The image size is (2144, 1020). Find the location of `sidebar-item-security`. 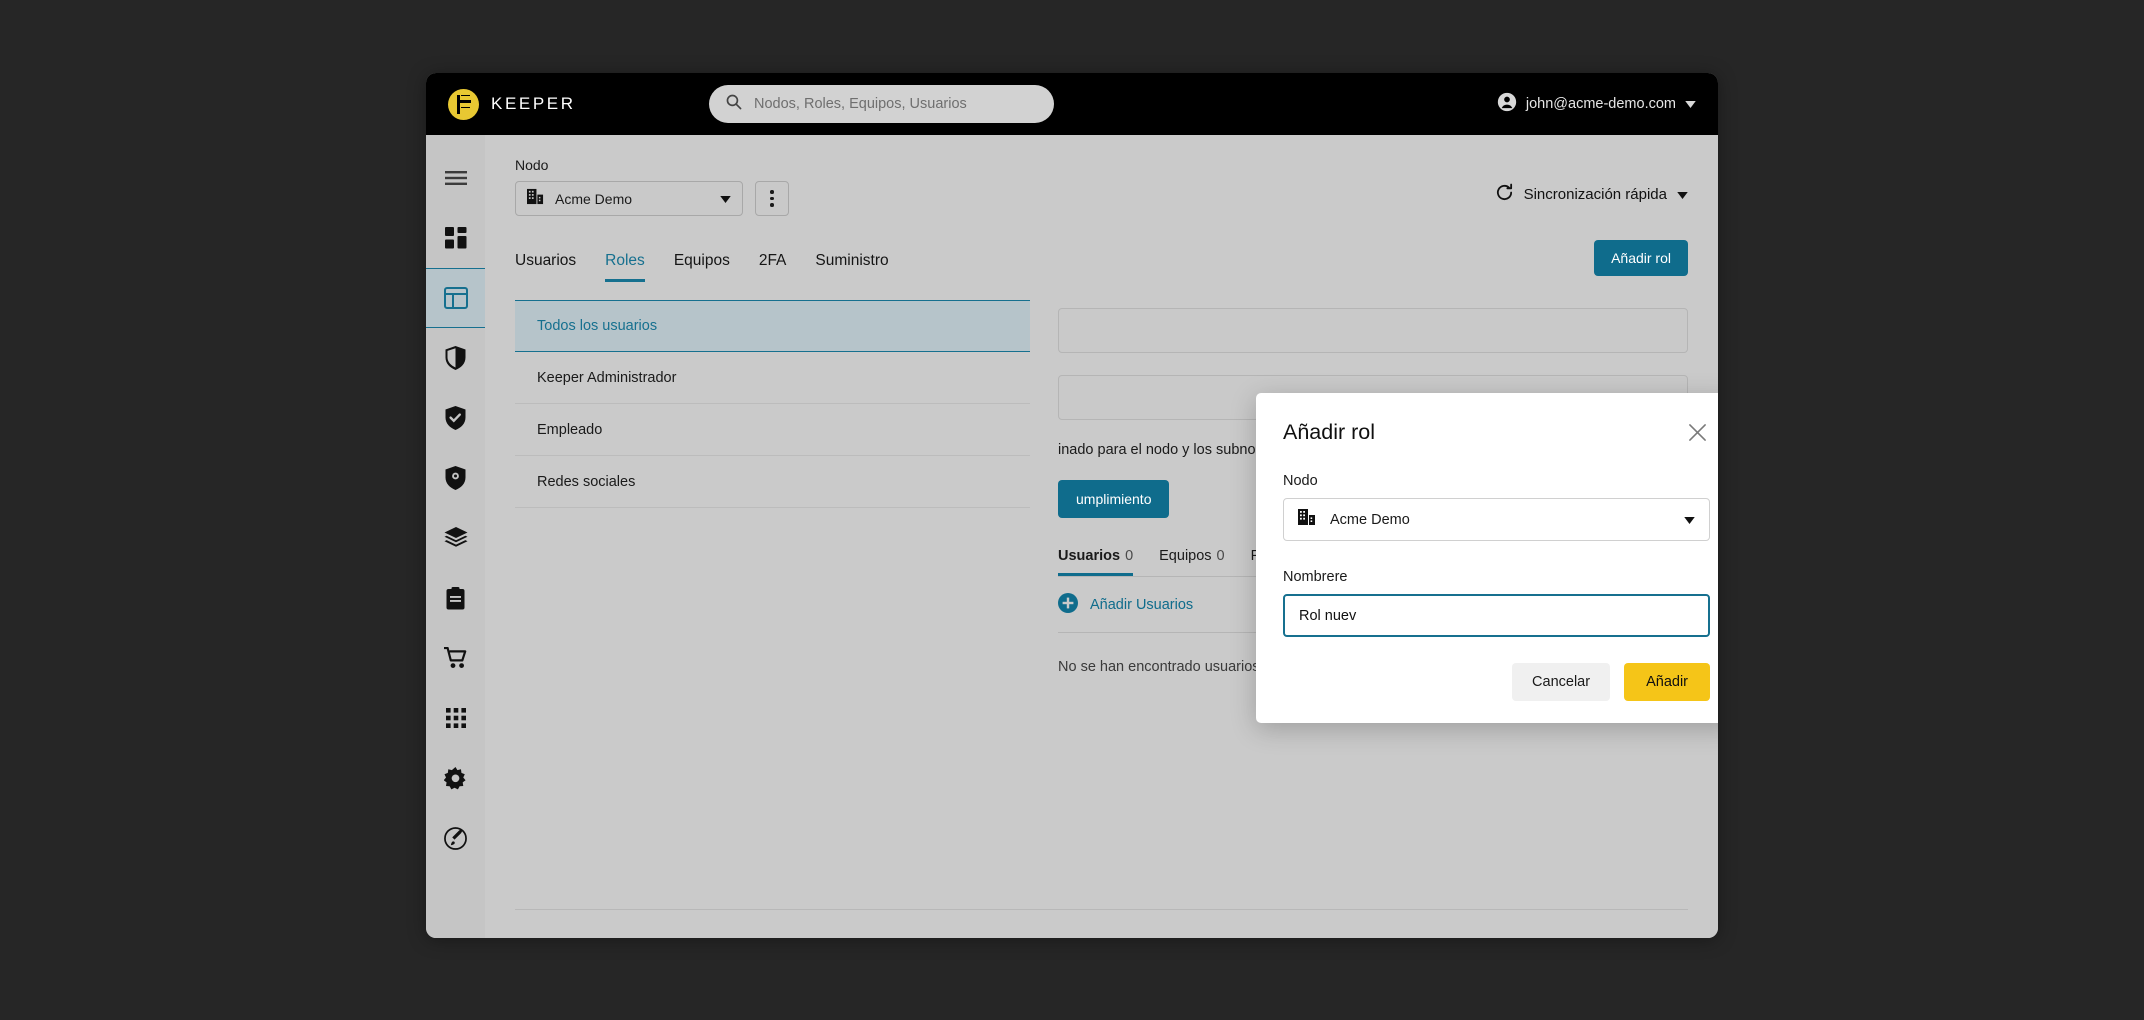

sidebar-item-security is located at coordinates (455, 358).